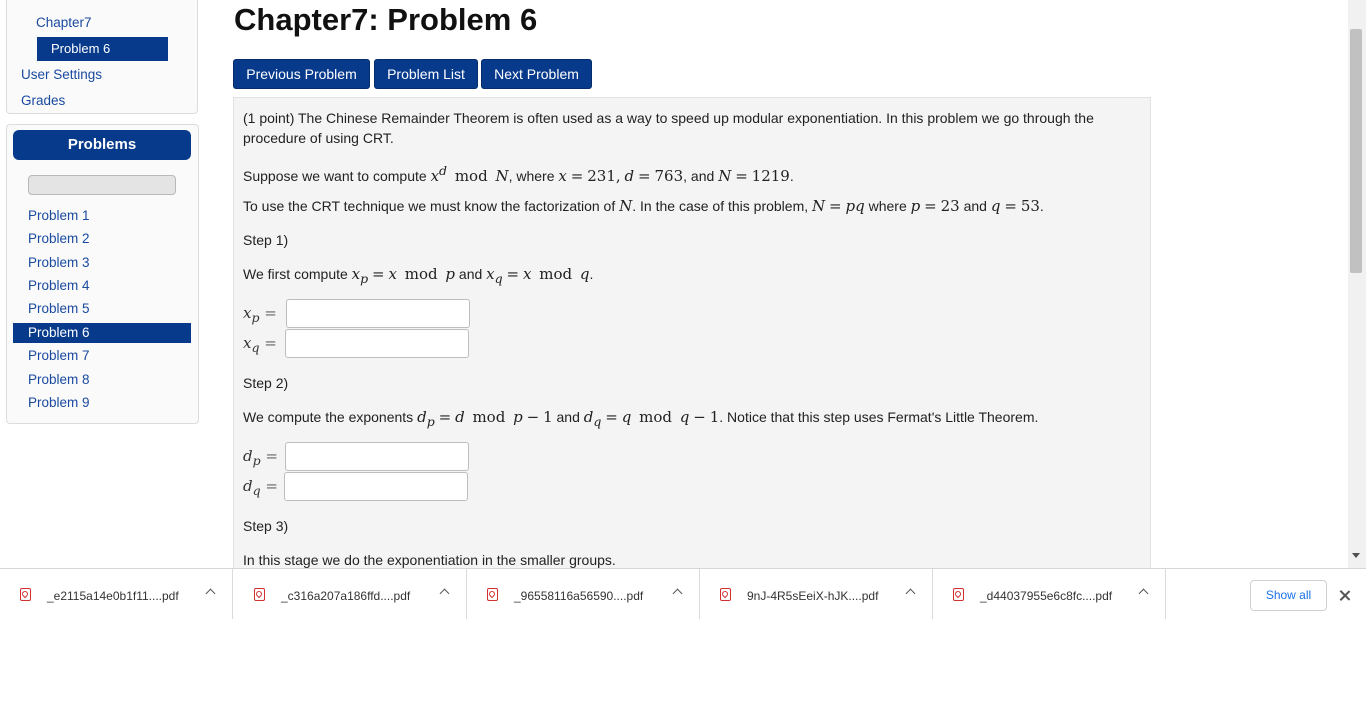 The width and height of the screenshot is (1366, 728). I want to click on download-file-name: 9nJ-4R5sEeiX-hJK....pdf, so click(813, 596).